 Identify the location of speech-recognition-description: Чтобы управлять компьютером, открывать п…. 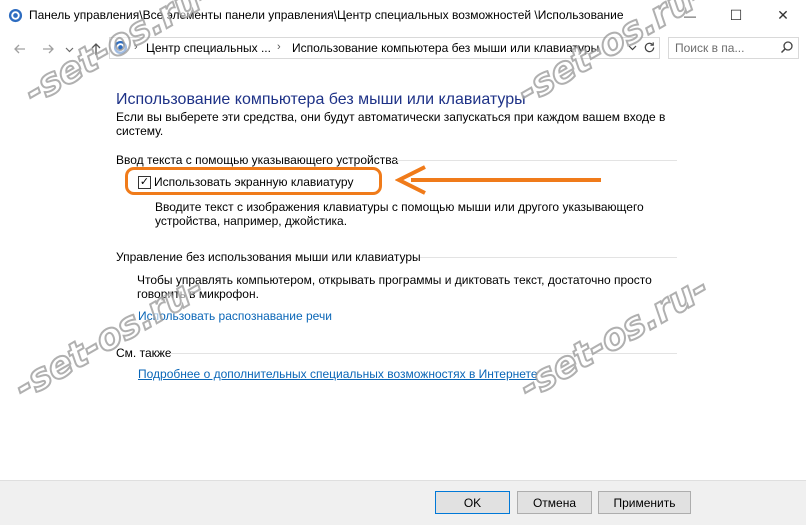
(394, 287).